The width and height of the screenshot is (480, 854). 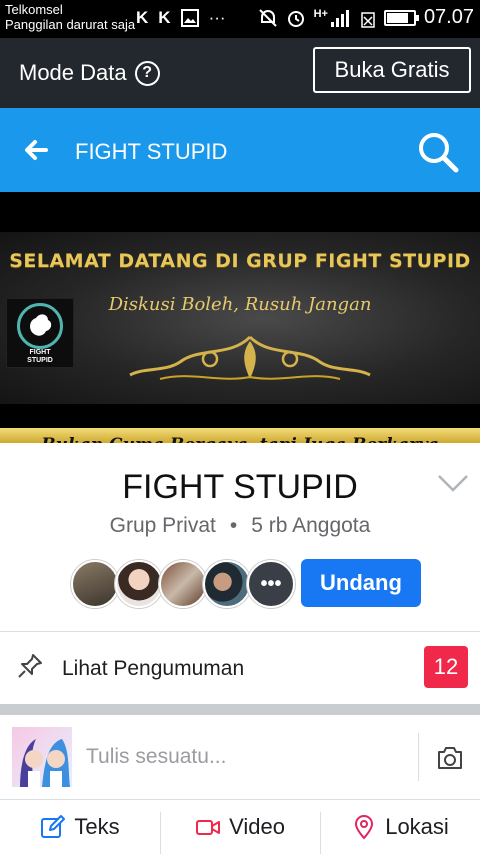 I want to click on group-header: FIGHT STUPID, so click(x=240, y=150).